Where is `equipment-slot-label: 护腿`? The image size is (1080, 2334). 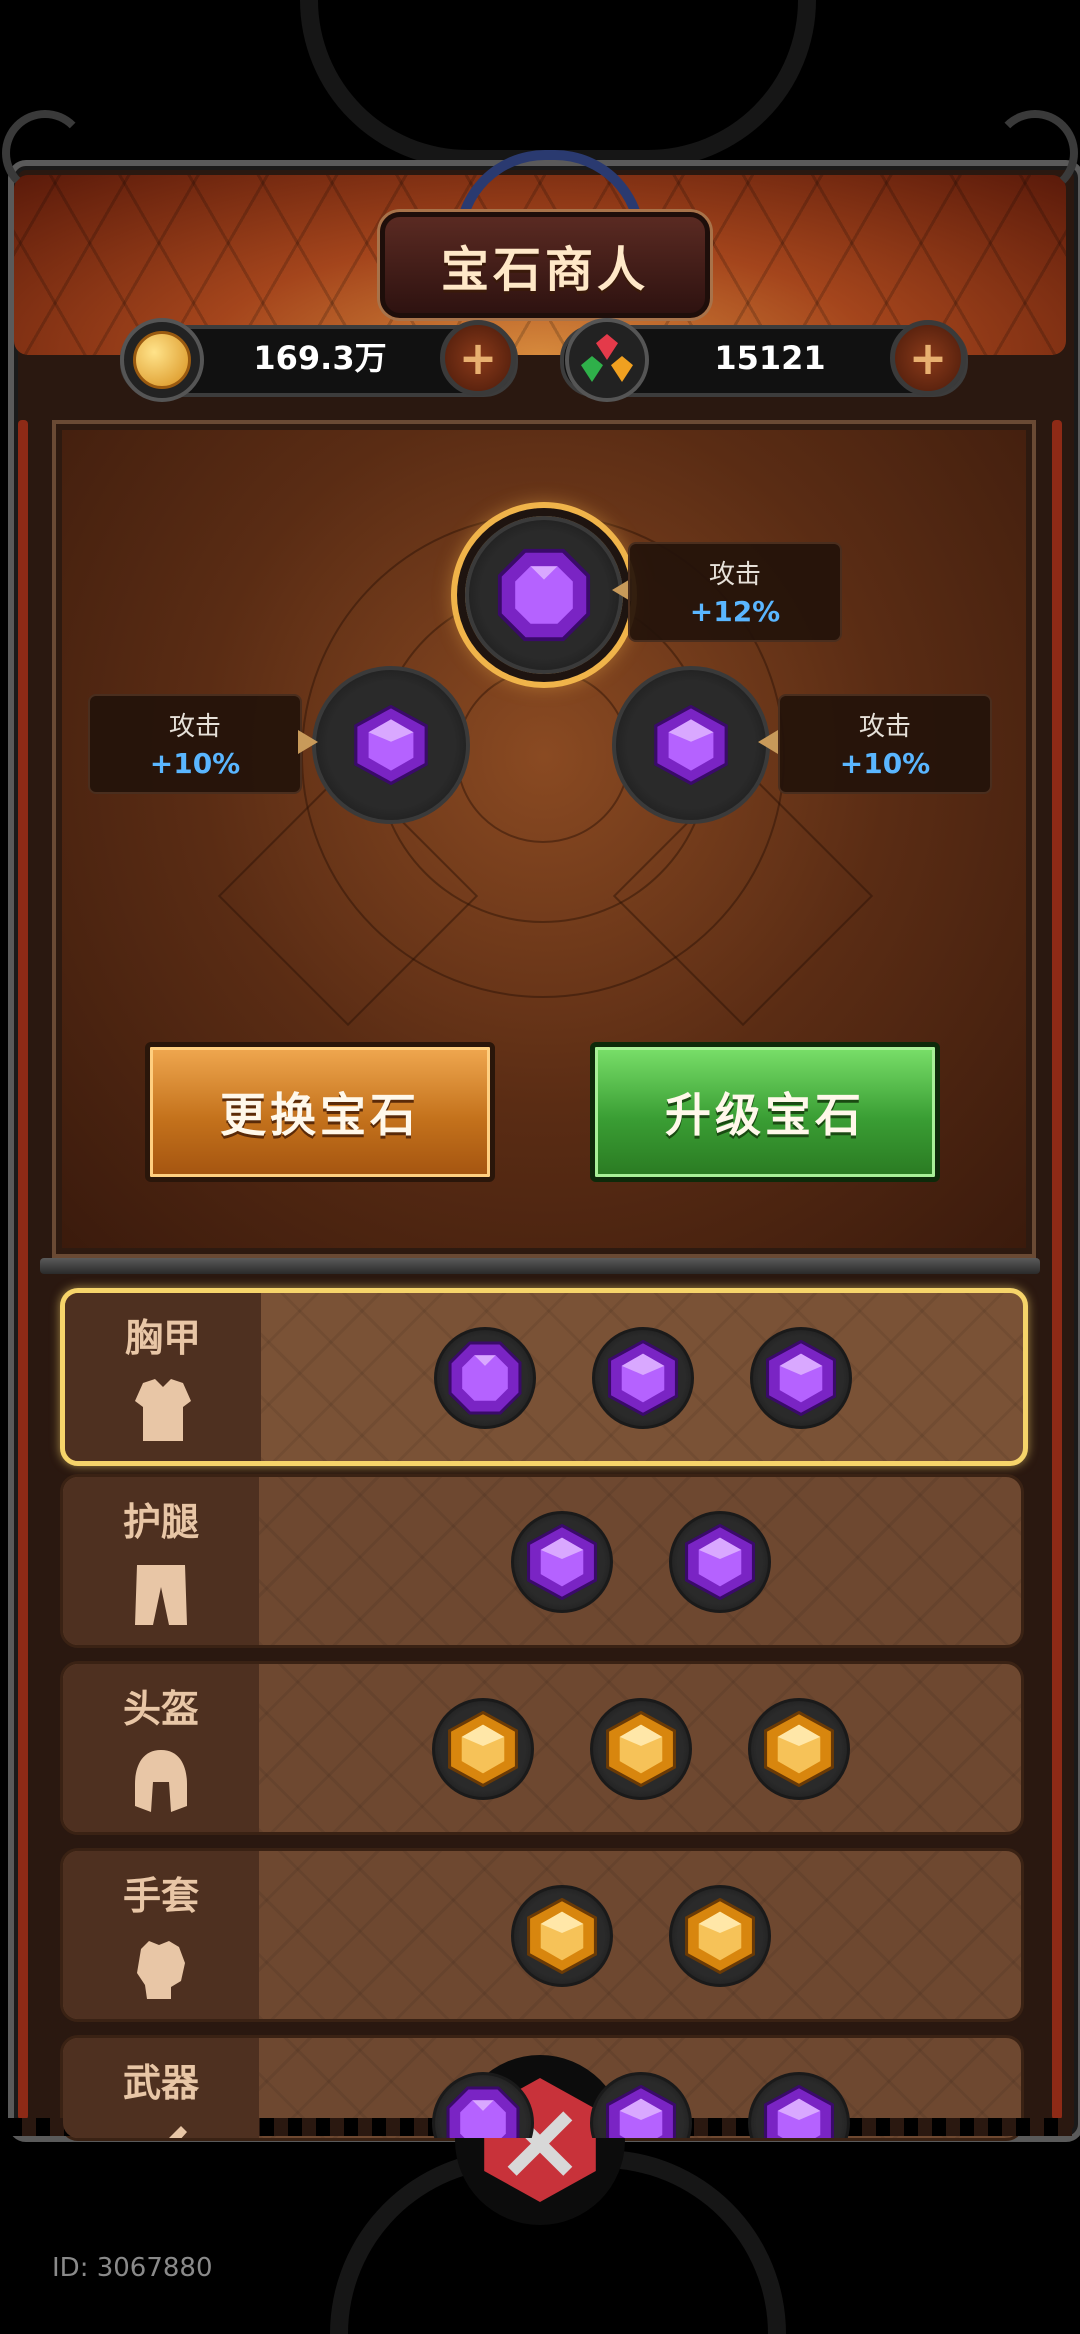
equipment-slot-label: 护腿 is located at coordinates (161, 1561).